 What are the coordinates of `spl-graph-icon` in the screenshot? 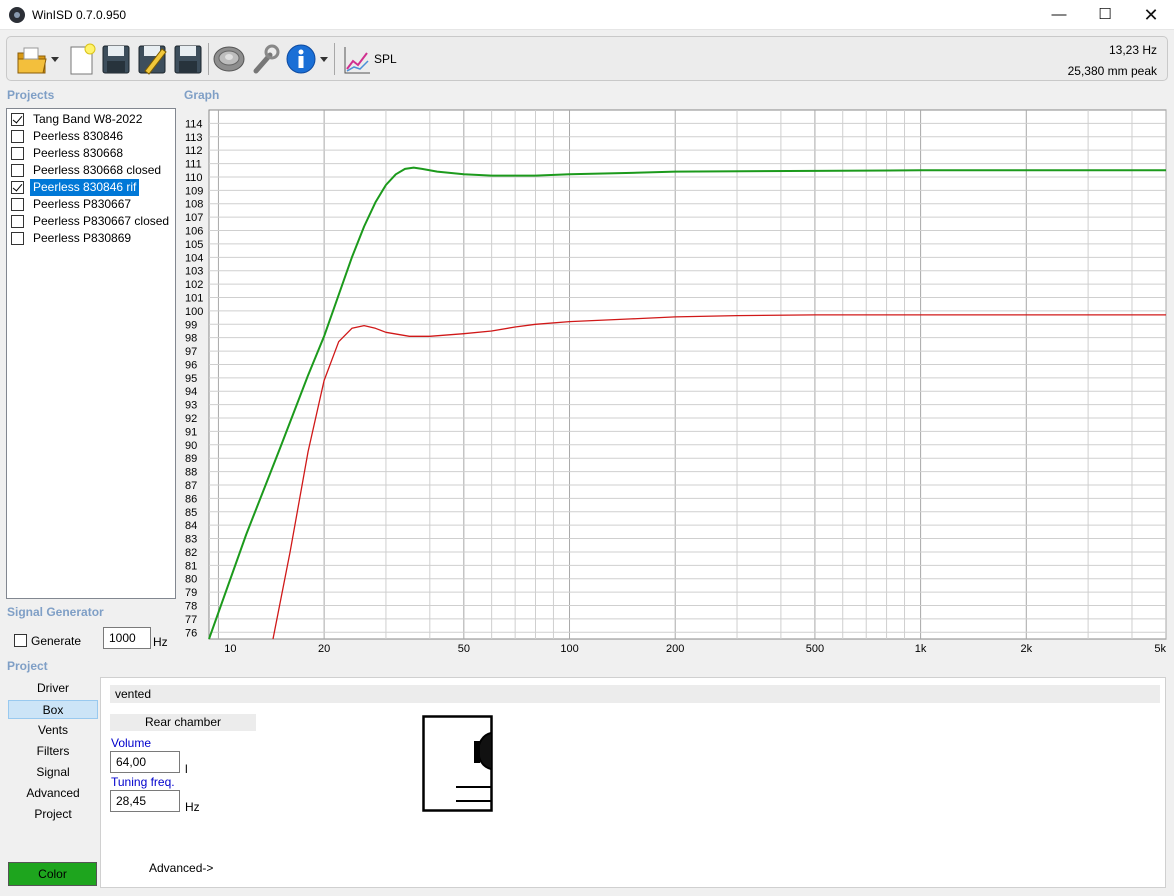 It's located at (357, 59).